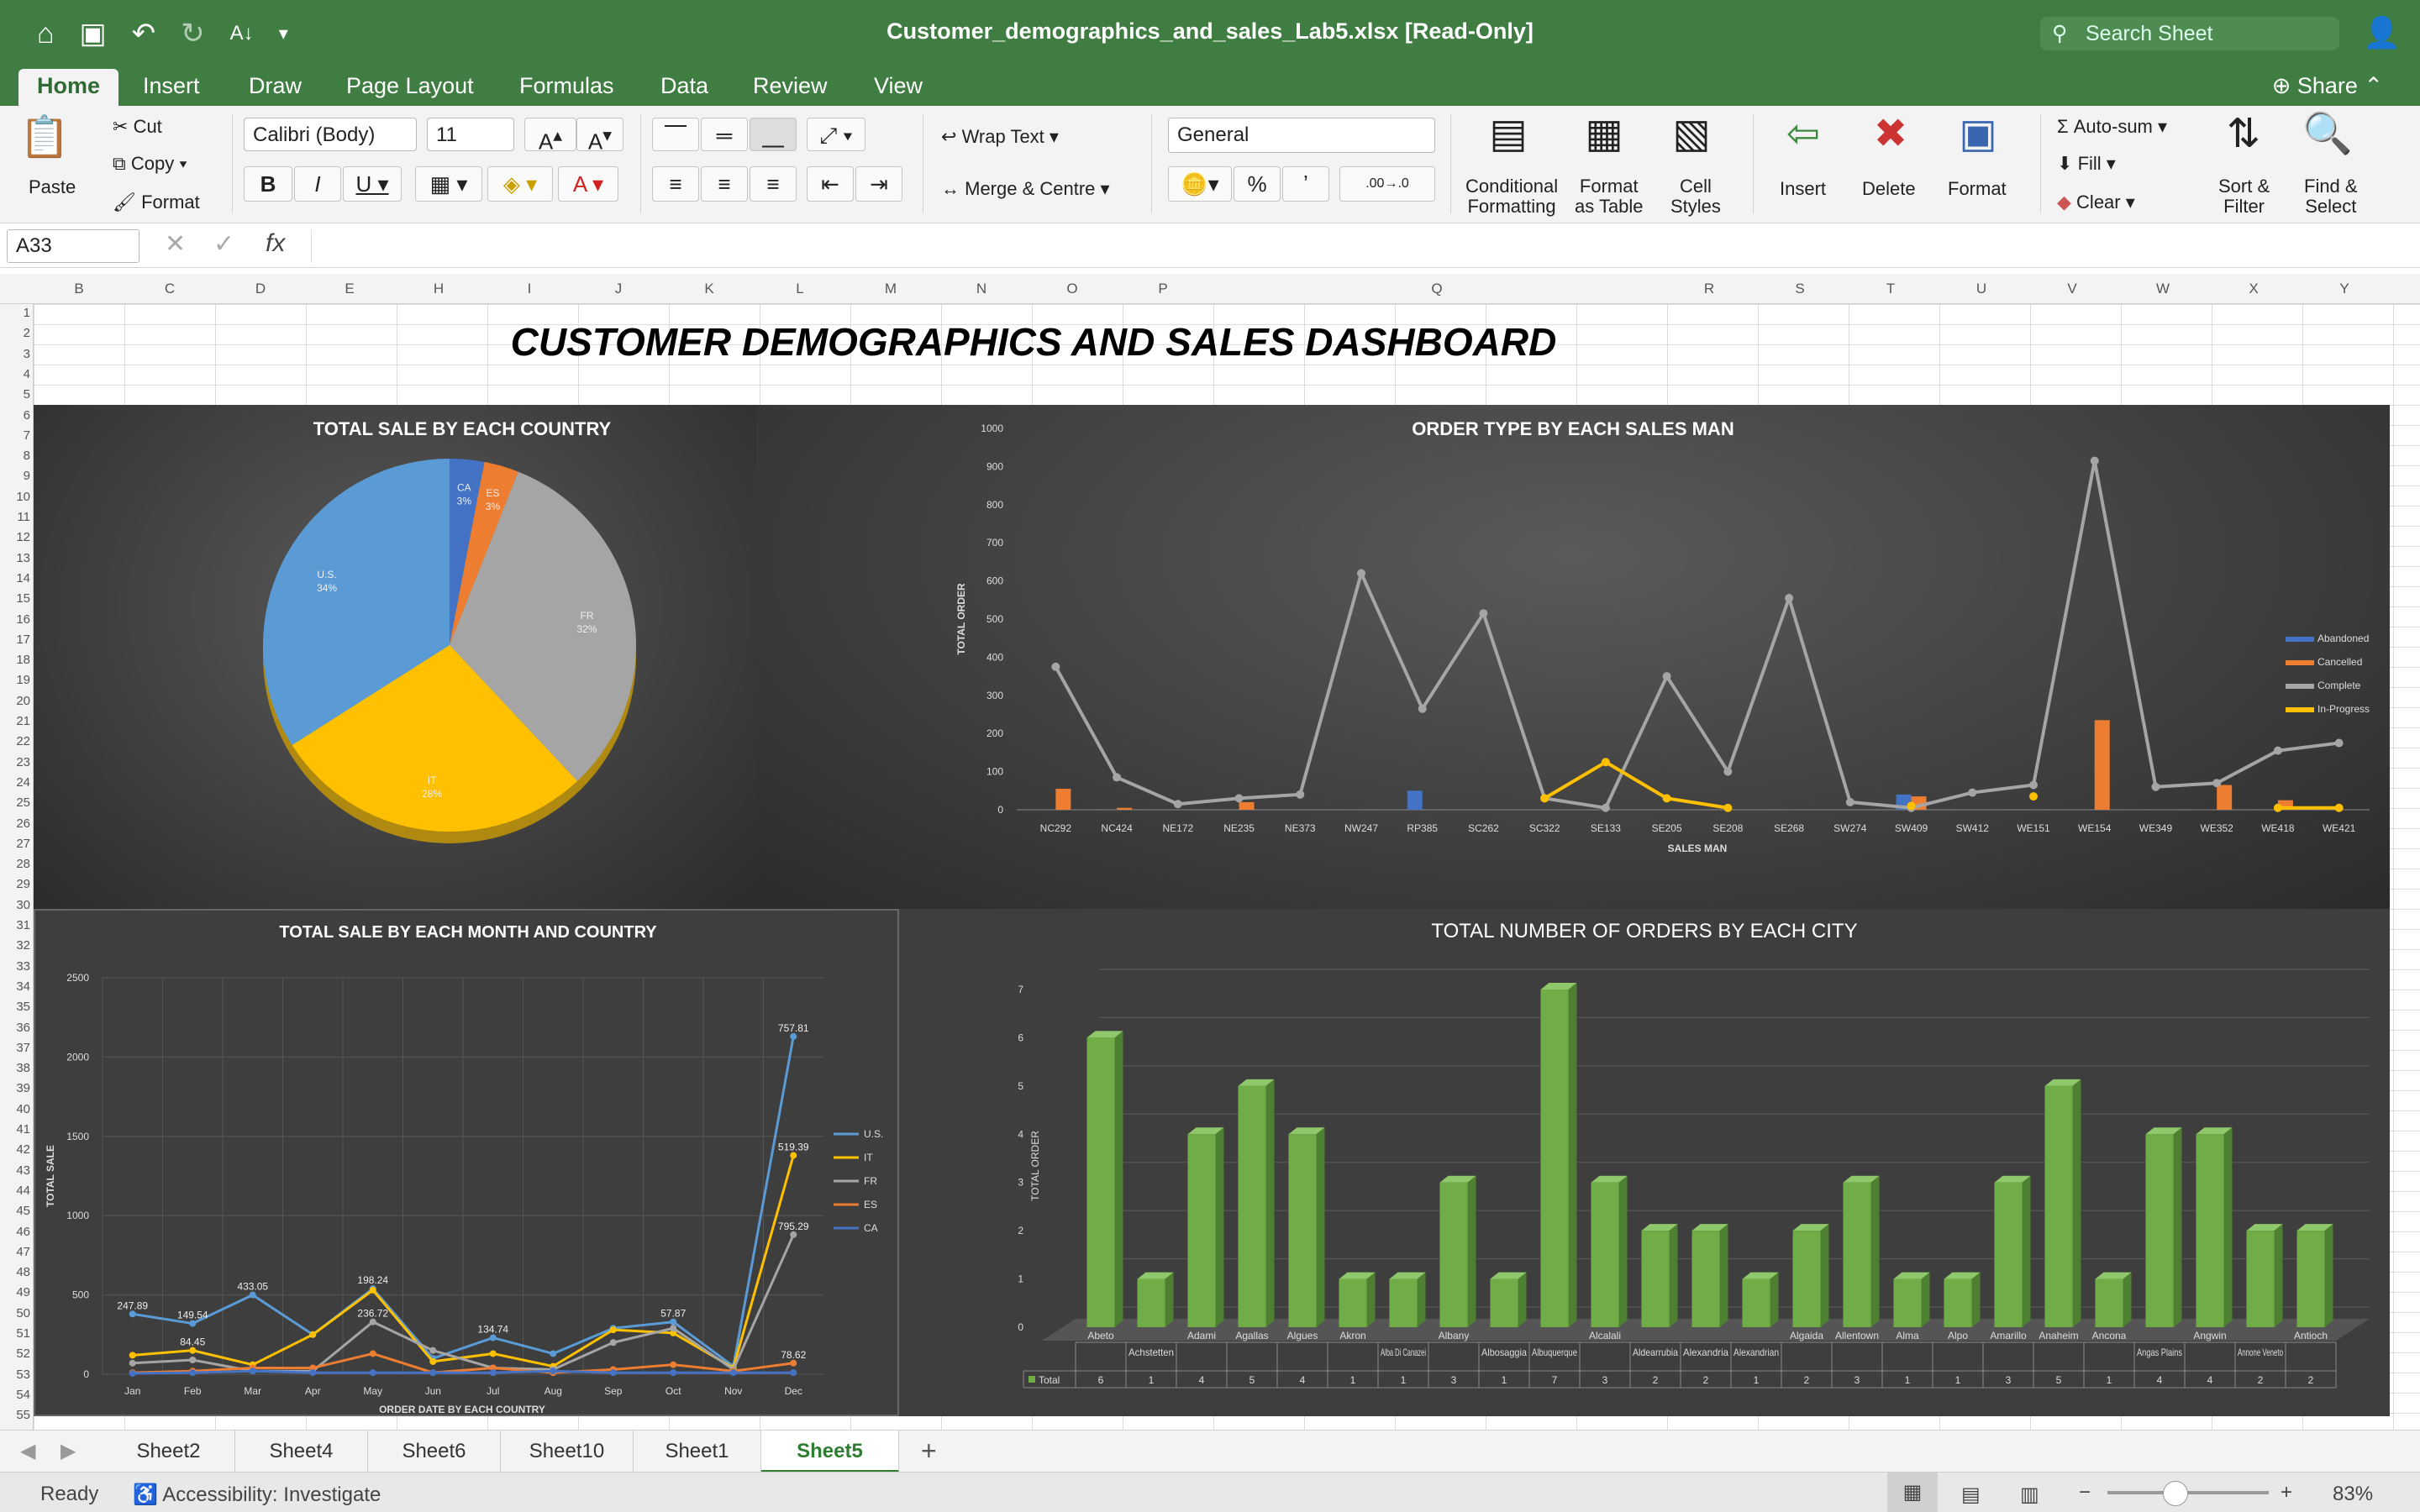 The height and width of the screenshot is (1512, 2420). What do you see at coordinates (530, 289) in the screenshot?
I see `column-header: I` at bounding box center [530, 289].